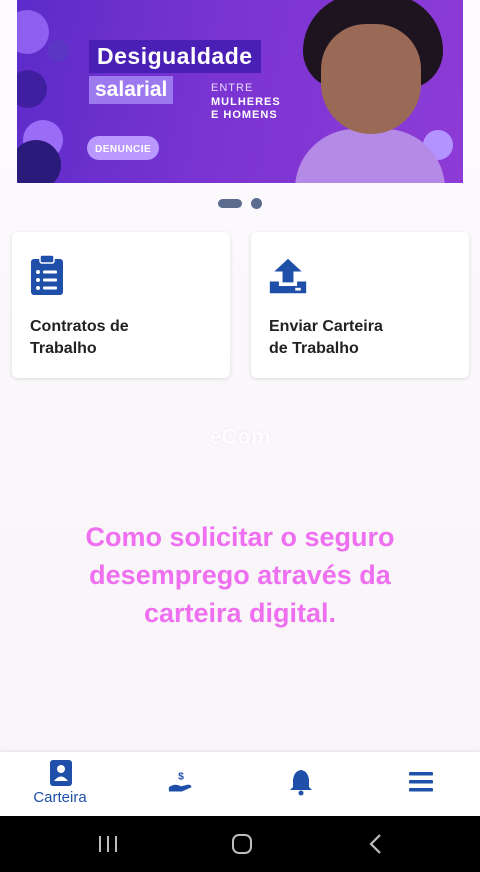 This screenshot has width=480, height=872. Describe the element at coordinates (79, 326) in the screenshot. I see `card-label-line: Contratos de` at that location.